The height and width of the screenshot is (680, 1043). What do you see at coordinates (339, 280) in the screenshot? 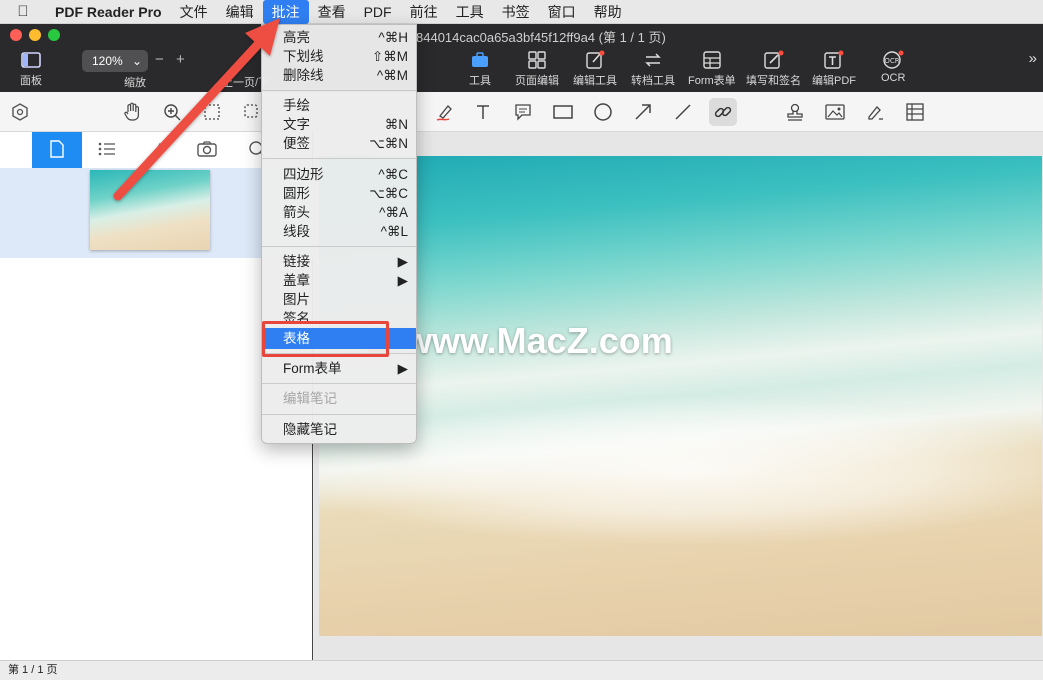
I see `menu-item-stamp: 盖章 ▶` at bounding box center [339, 280].